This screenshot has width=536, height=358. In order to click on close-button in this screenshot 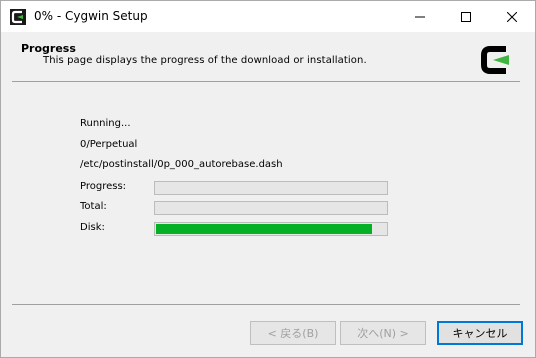, I will do `click(512, 16)`.